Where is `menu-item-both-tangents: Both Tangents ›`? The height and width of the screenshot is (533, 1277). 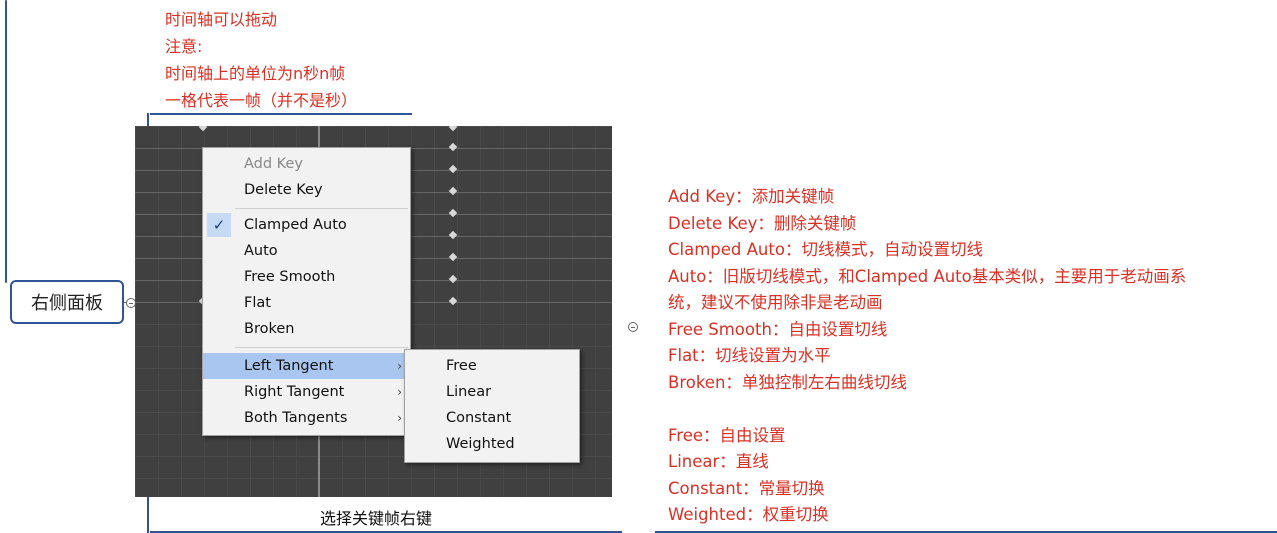 menu-item-both-tangents: Both Tangents › is located at coordinates (306, 418).